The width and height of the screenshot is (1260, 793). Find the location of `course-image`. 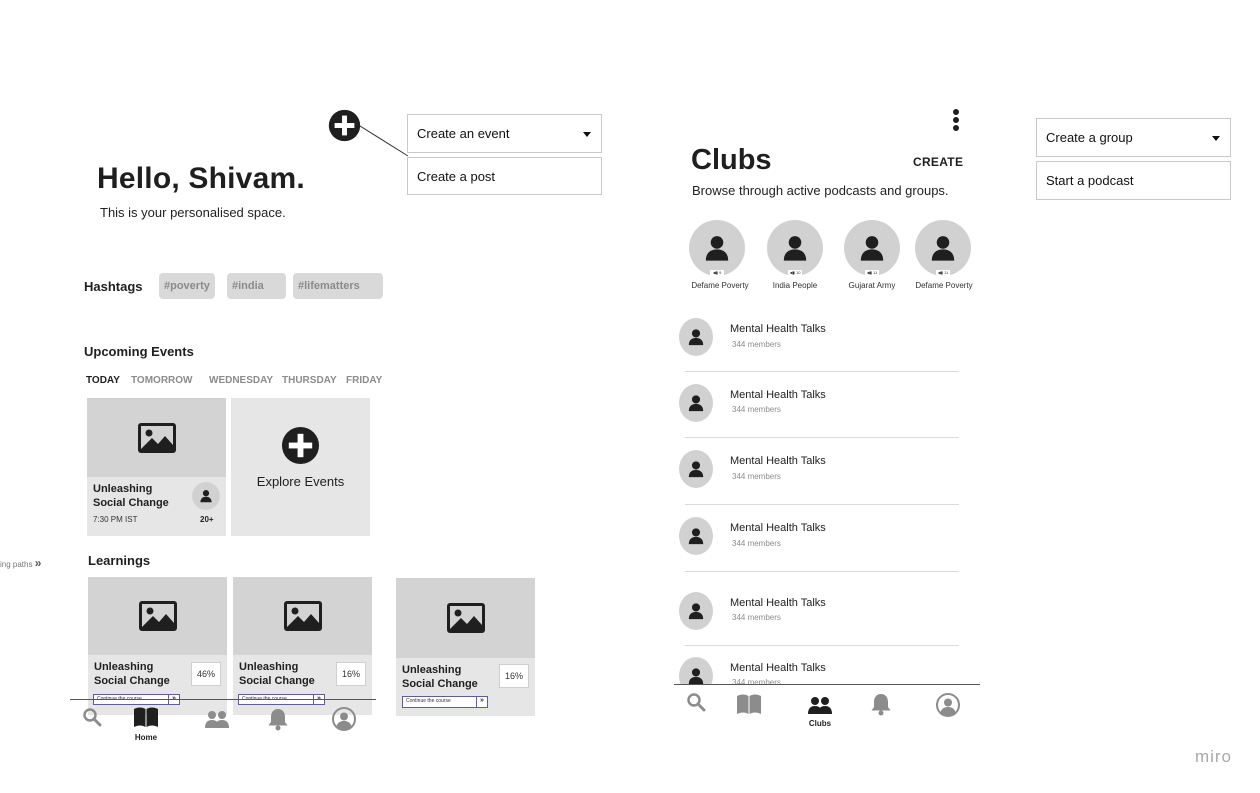

course-image is located at coordinates (157, 616).